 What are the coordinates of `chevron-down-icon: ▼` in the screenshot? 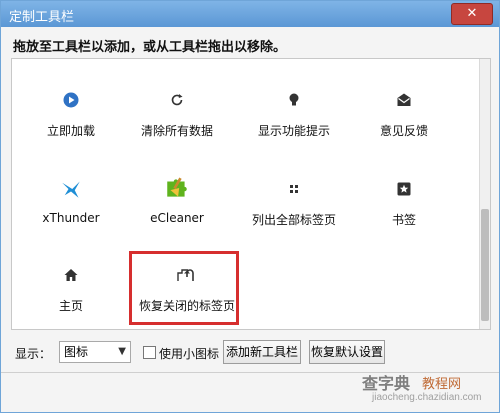 It's located at (122, 351).